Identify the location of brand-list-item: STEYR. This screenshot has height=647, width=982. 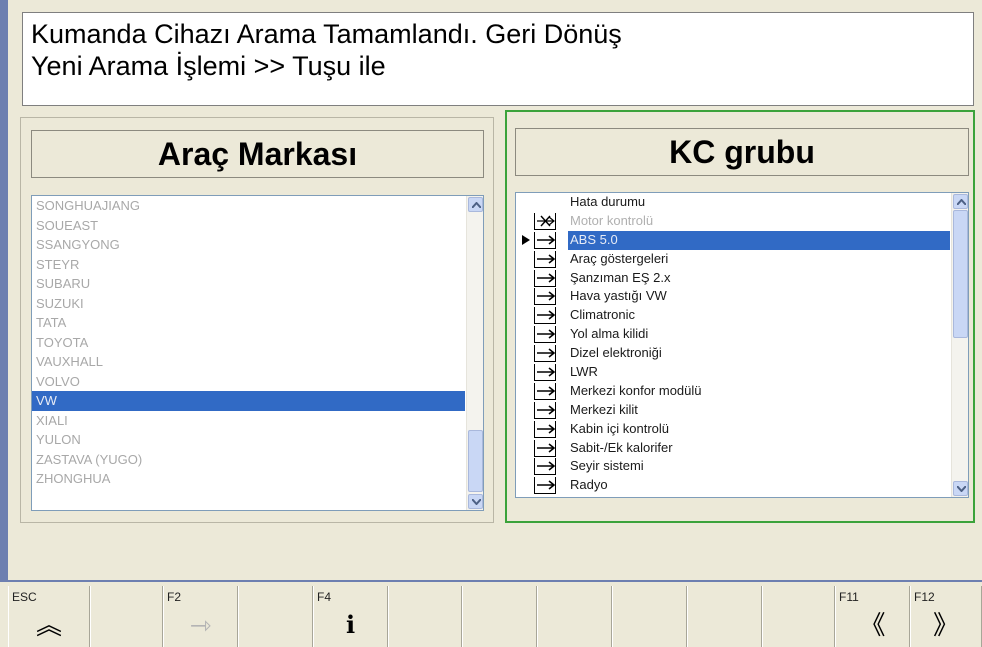
(248, 265).